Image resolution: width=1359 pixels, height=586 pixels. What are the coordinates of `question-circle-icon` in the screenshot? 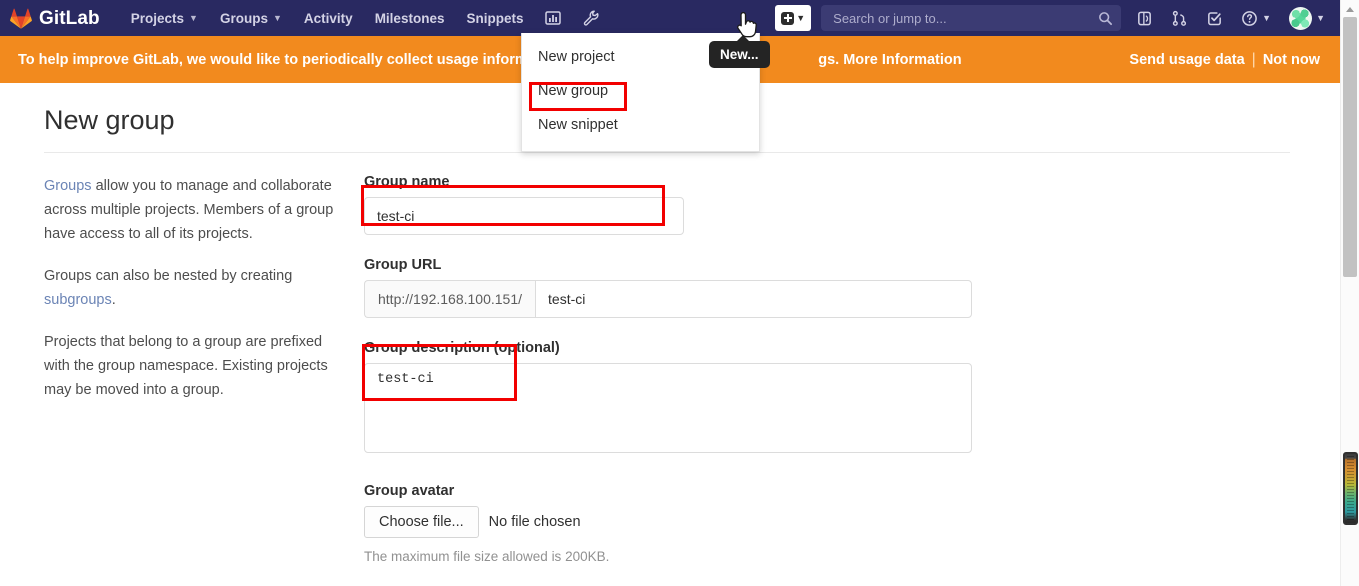 It's located at (1250, 18).